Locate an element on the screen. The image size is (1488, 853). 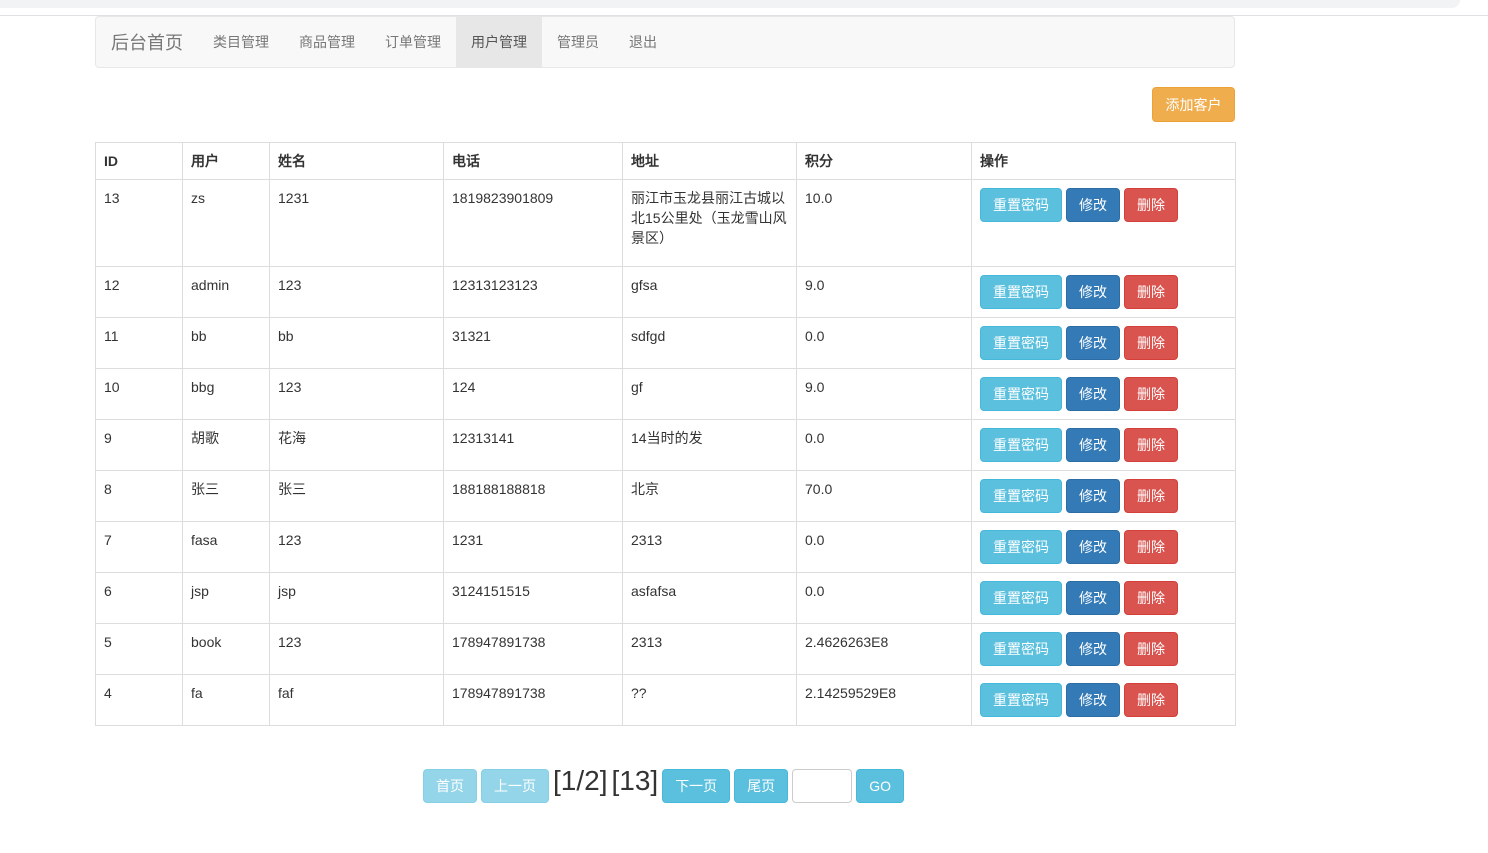
cell-address: ?? is located at coordinates (709, 700).